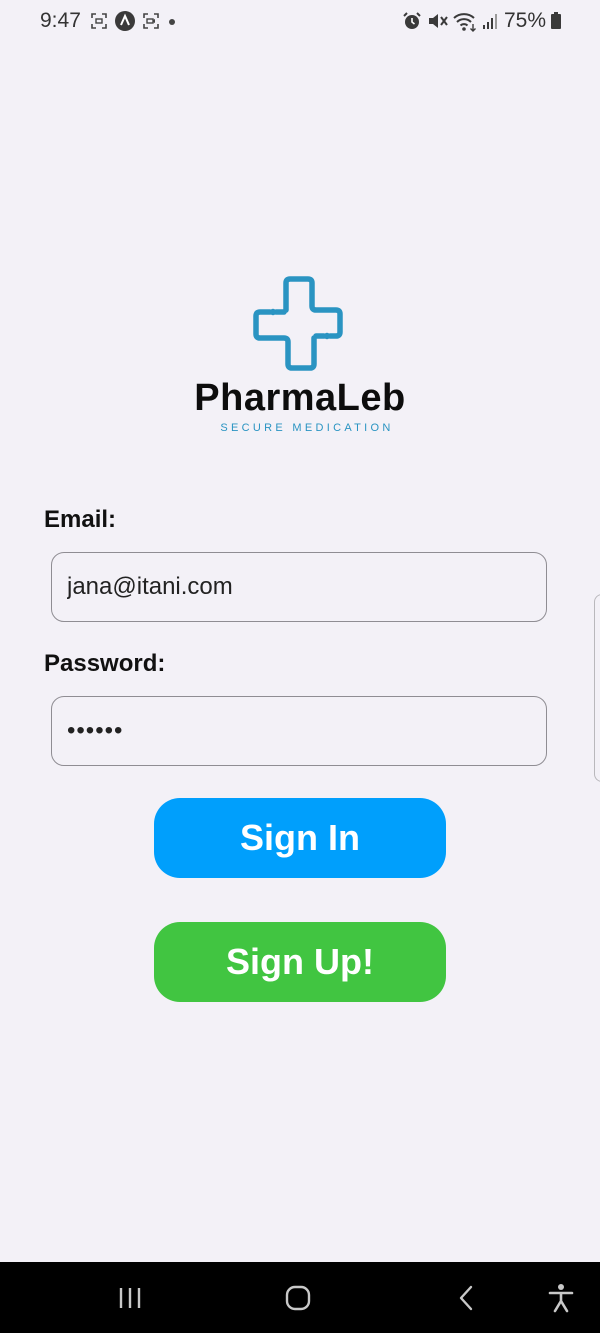 Image resolution: width=600 pixels, height=1333 pixels. What do you see at coordinates (298, 323) in the screenshot?
I see `medical-cross-icon` at bounding box center [298, 323].